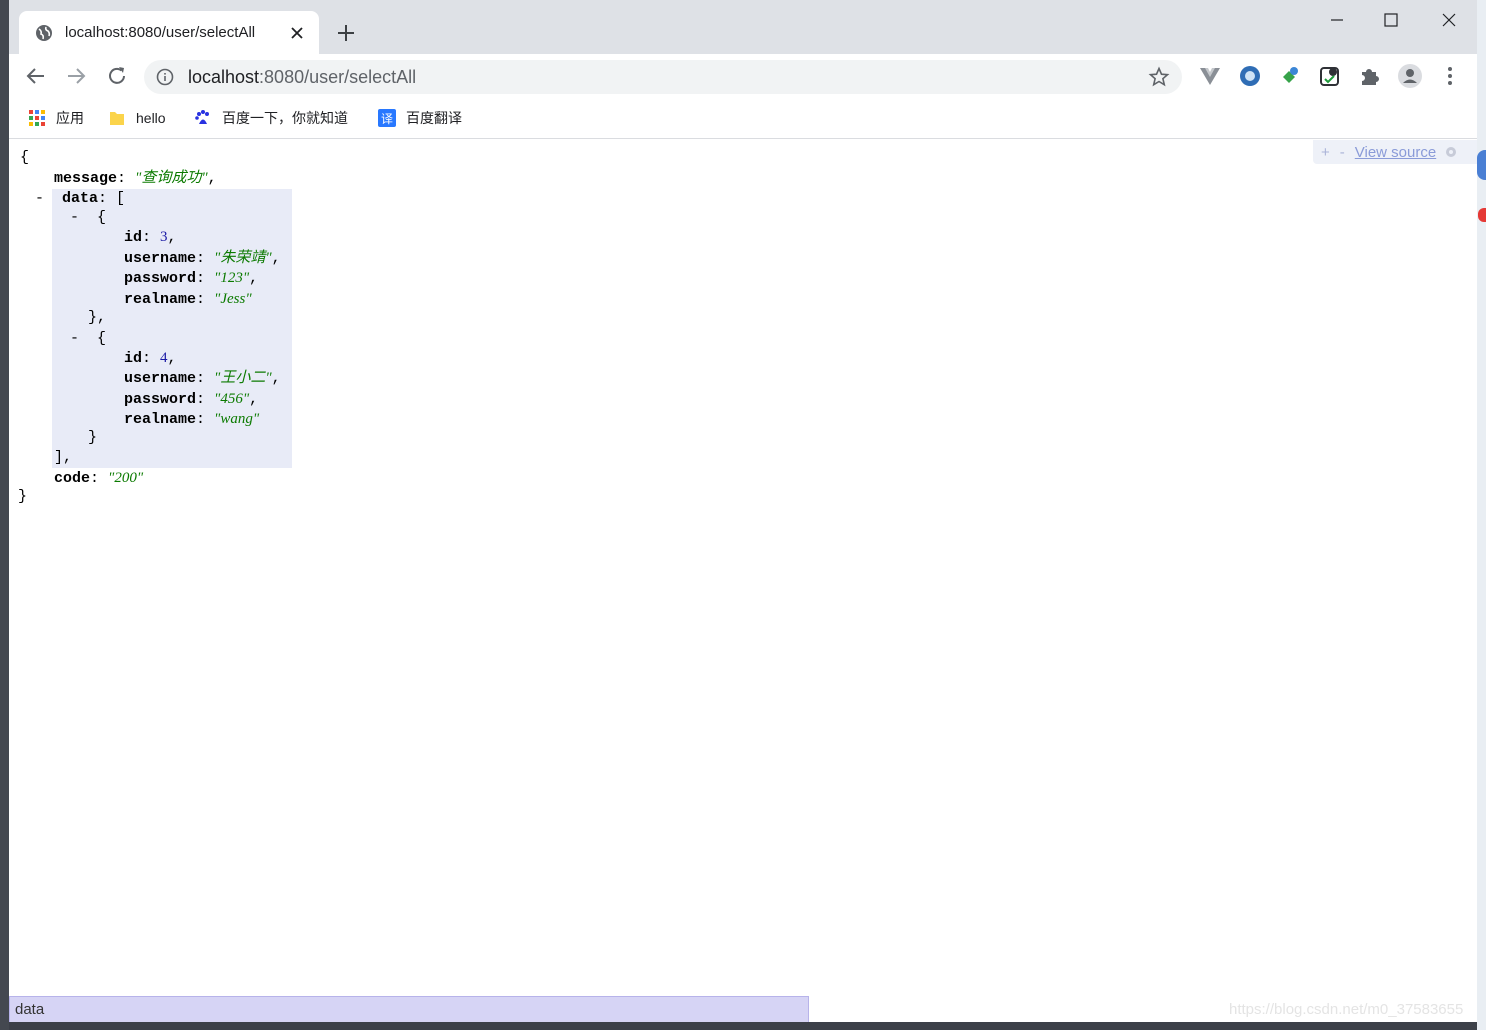 Image resolution: width=1486 pixels, height=1030 pixels. Describe the element at coordinates (1159, 77) in the screenshot. I see `bookmark-star-icon` at that location.